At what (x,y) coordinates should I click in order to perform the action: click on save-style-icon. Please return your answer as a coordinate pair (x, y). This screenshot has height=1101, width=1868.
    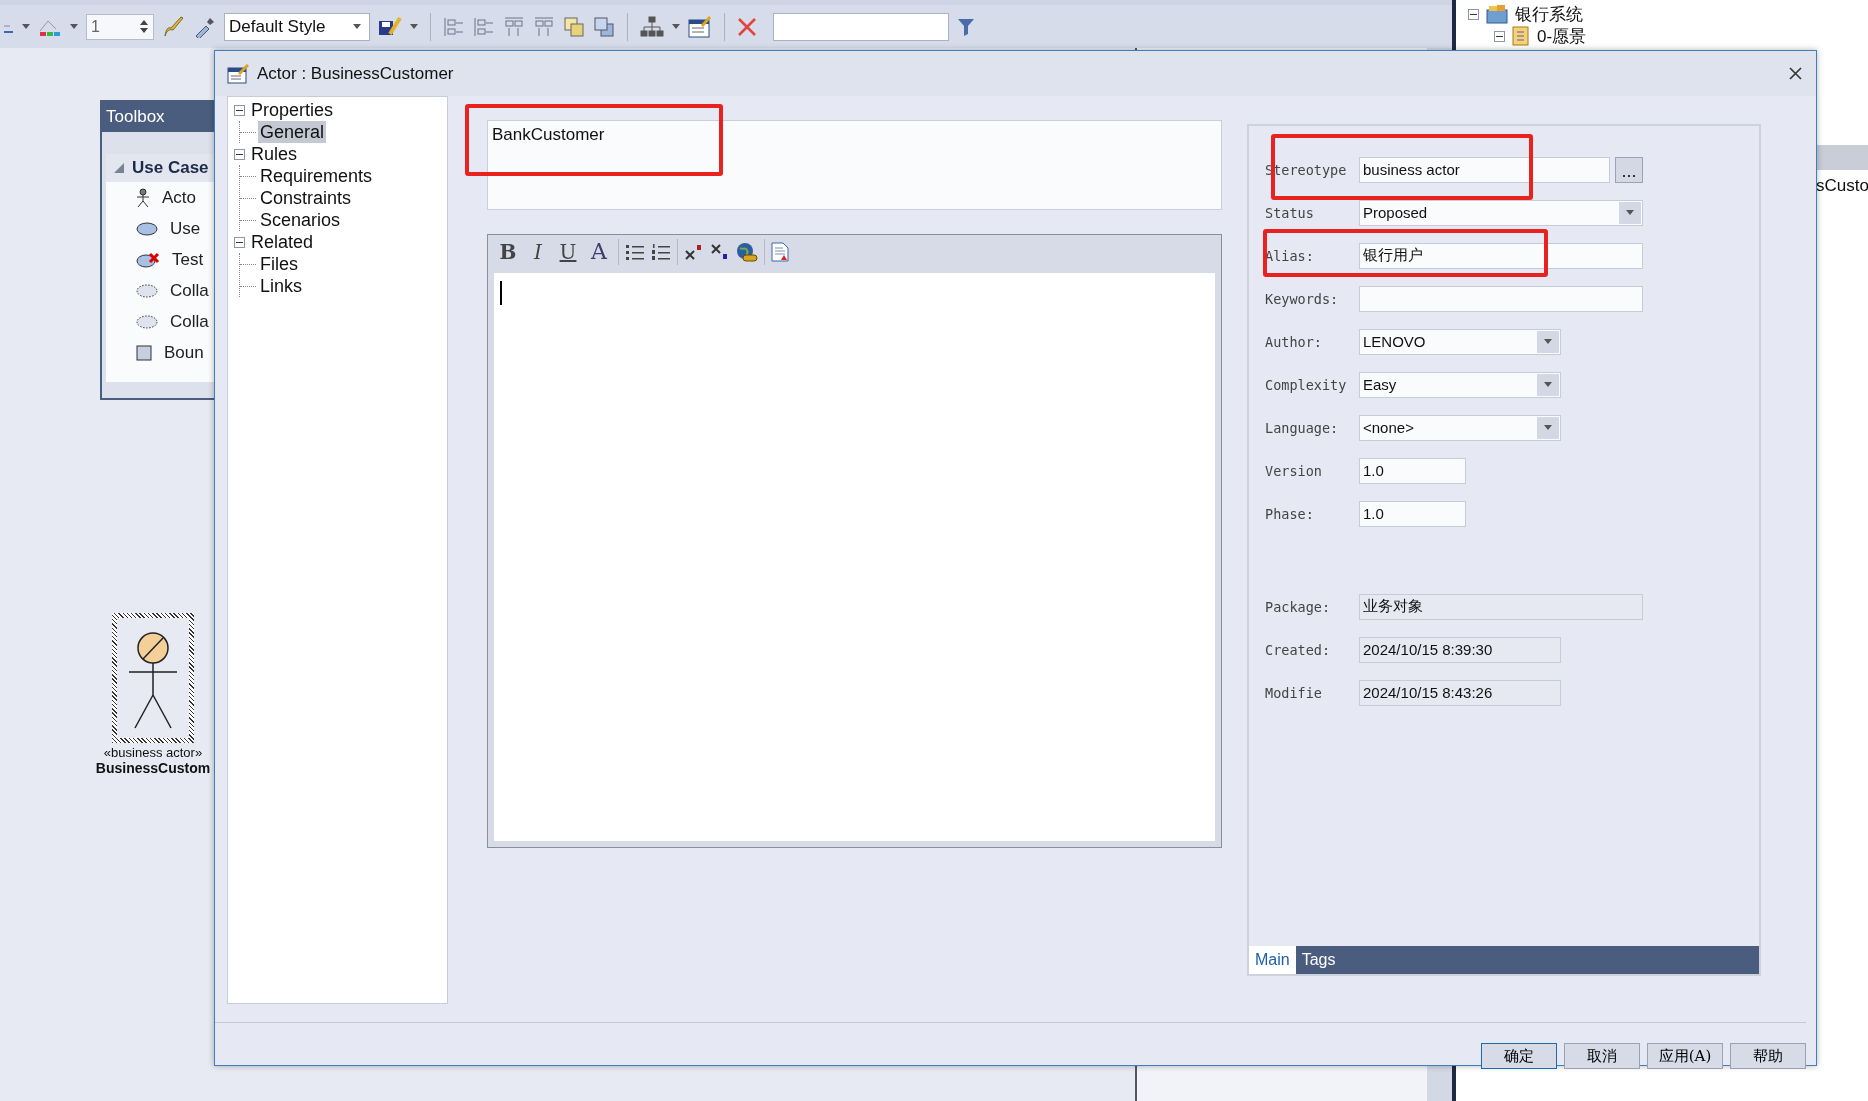
    Looking at the image, I should click on (390, 26).